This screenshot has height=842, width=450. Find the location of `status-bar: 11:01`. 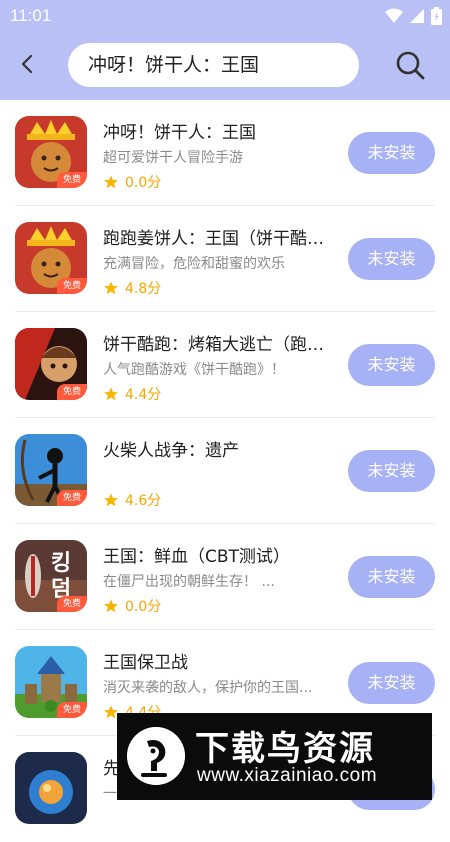

status-bar: 11:01 is located at coordinates (225, 16).